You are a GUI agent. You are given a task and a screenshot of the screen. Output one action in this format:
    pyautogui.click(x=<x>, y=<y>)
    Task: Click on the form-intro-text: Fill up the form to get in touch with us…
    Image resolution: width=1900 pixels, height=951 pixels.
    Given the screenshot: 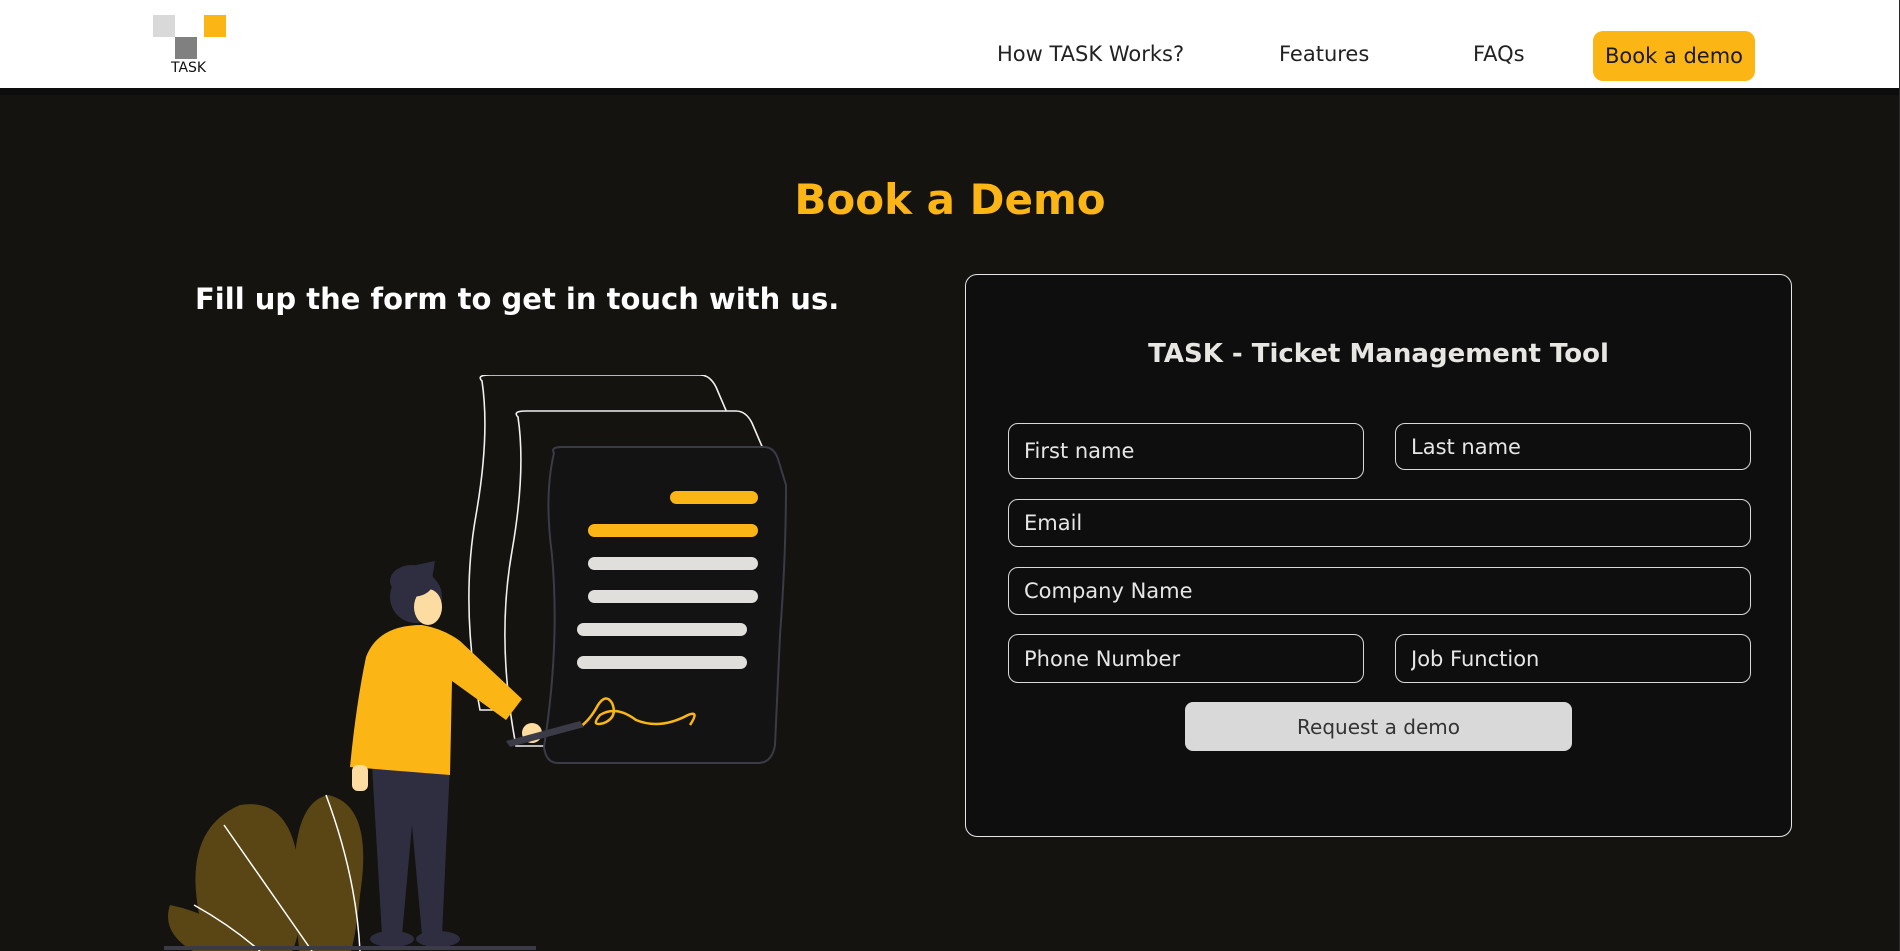 What is the action you would take?
    pyautogui.click(x=517, y=299)
    